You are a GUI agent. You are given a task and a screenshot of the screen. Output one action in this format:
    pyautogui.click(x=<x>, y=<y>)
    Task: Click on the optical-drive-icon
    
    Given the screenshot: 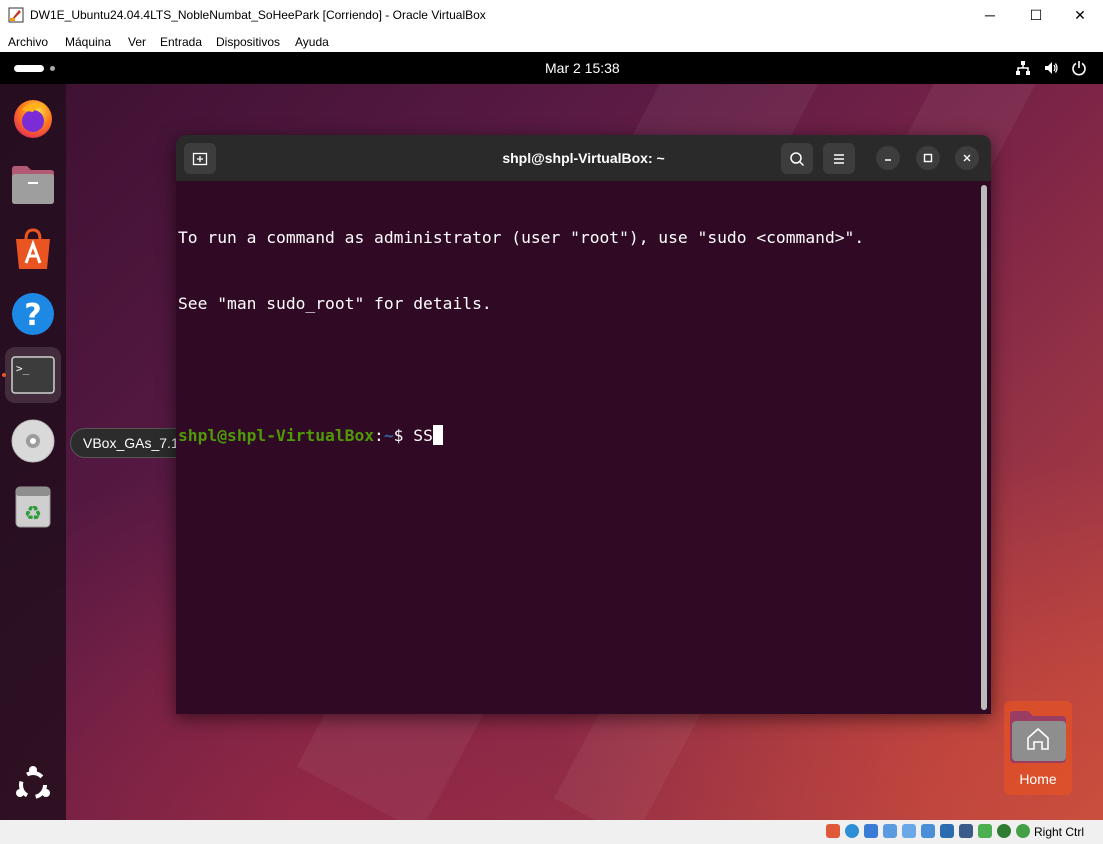 What is the action you would take?
    pyautogui.click(x=852, y=831)
    